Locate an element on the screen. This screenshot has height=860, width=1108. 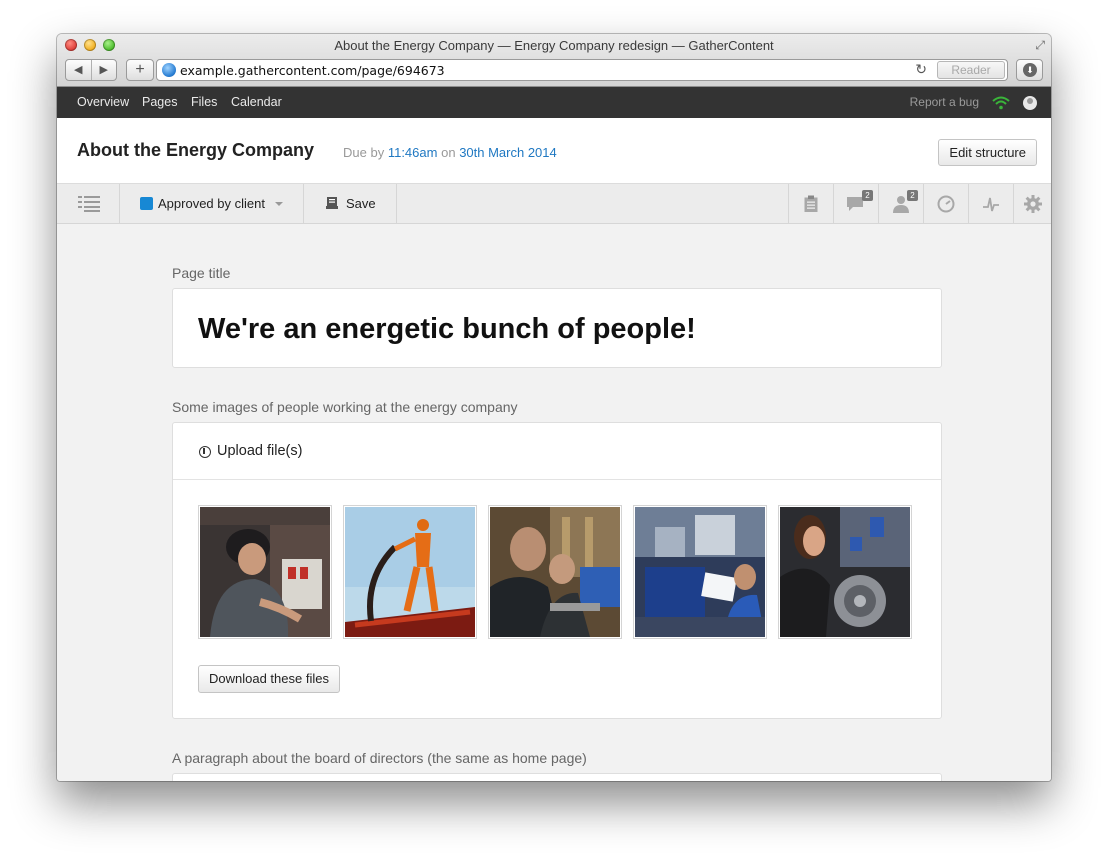
notes-button is located at coordinates (810, 203).